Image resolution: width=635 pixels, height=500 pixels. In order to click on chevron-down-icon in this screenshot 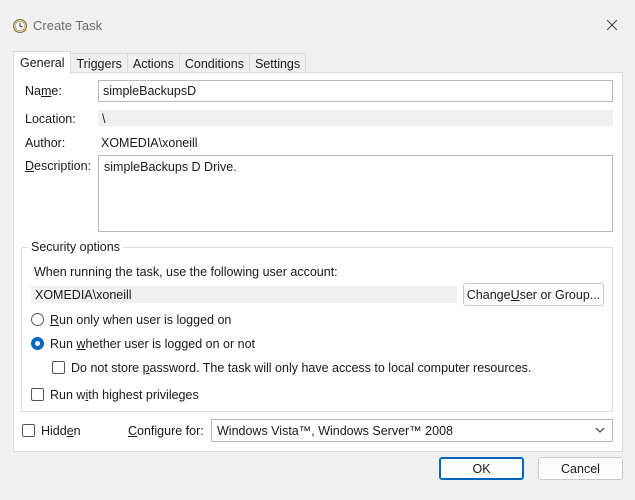, I will do `click(600, 430)`.